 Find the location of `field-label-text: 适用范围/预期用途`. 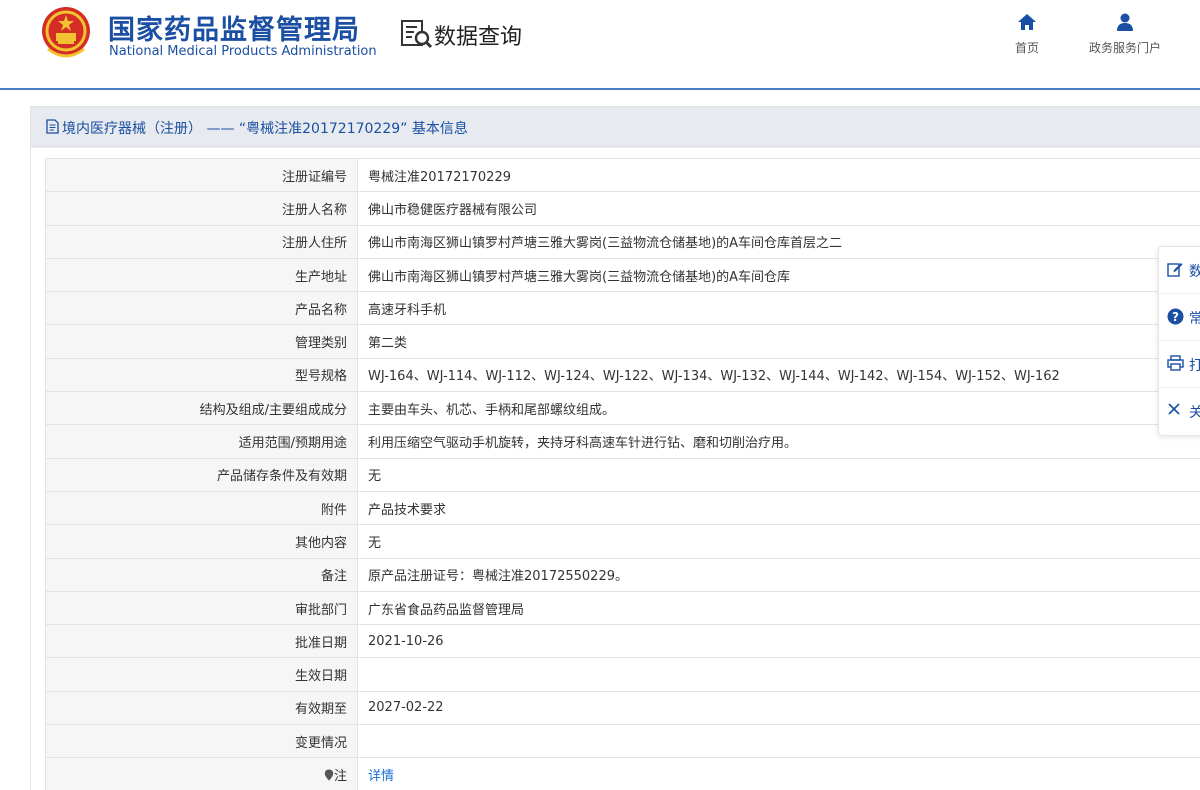

field-label-text: 适用范围/预期用途 is located at coordinates (292, 444).